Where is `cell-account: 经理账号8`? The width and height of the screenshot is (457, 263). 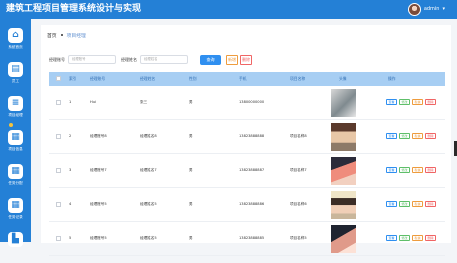
cell-account: 经理账号8 is located at coordinates (98, 136).